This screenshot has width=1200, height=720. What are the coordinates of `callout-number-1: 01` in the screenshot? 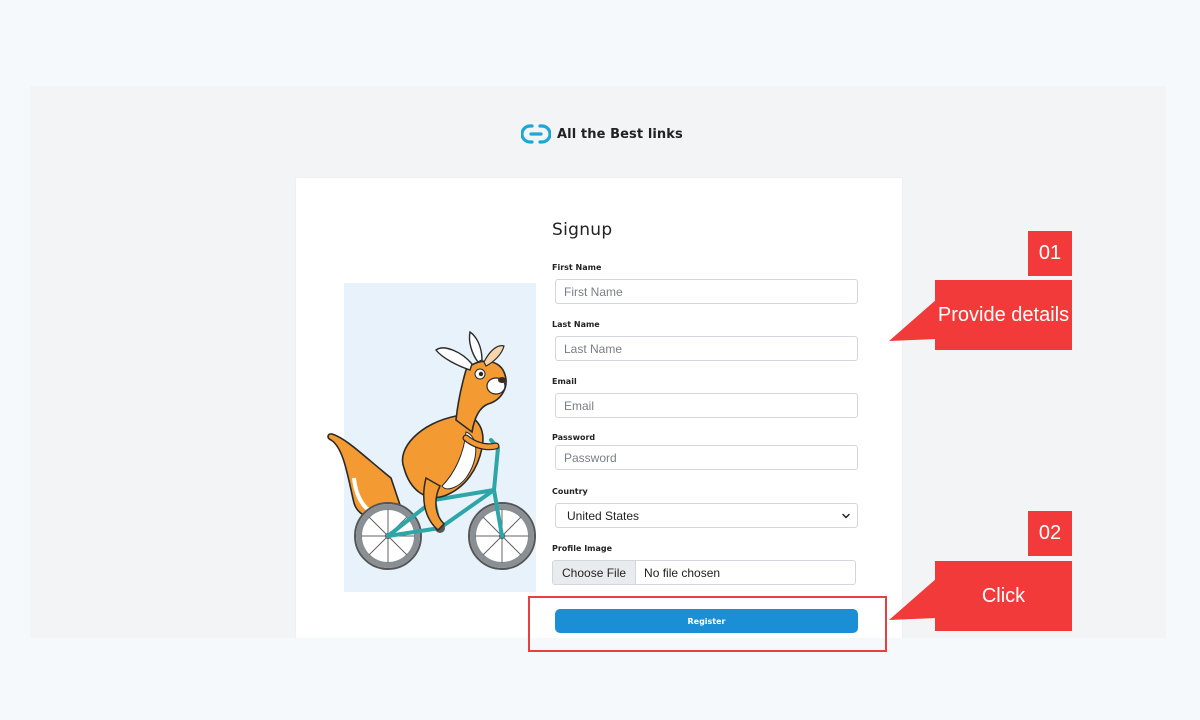 It's located at (1050, 253).